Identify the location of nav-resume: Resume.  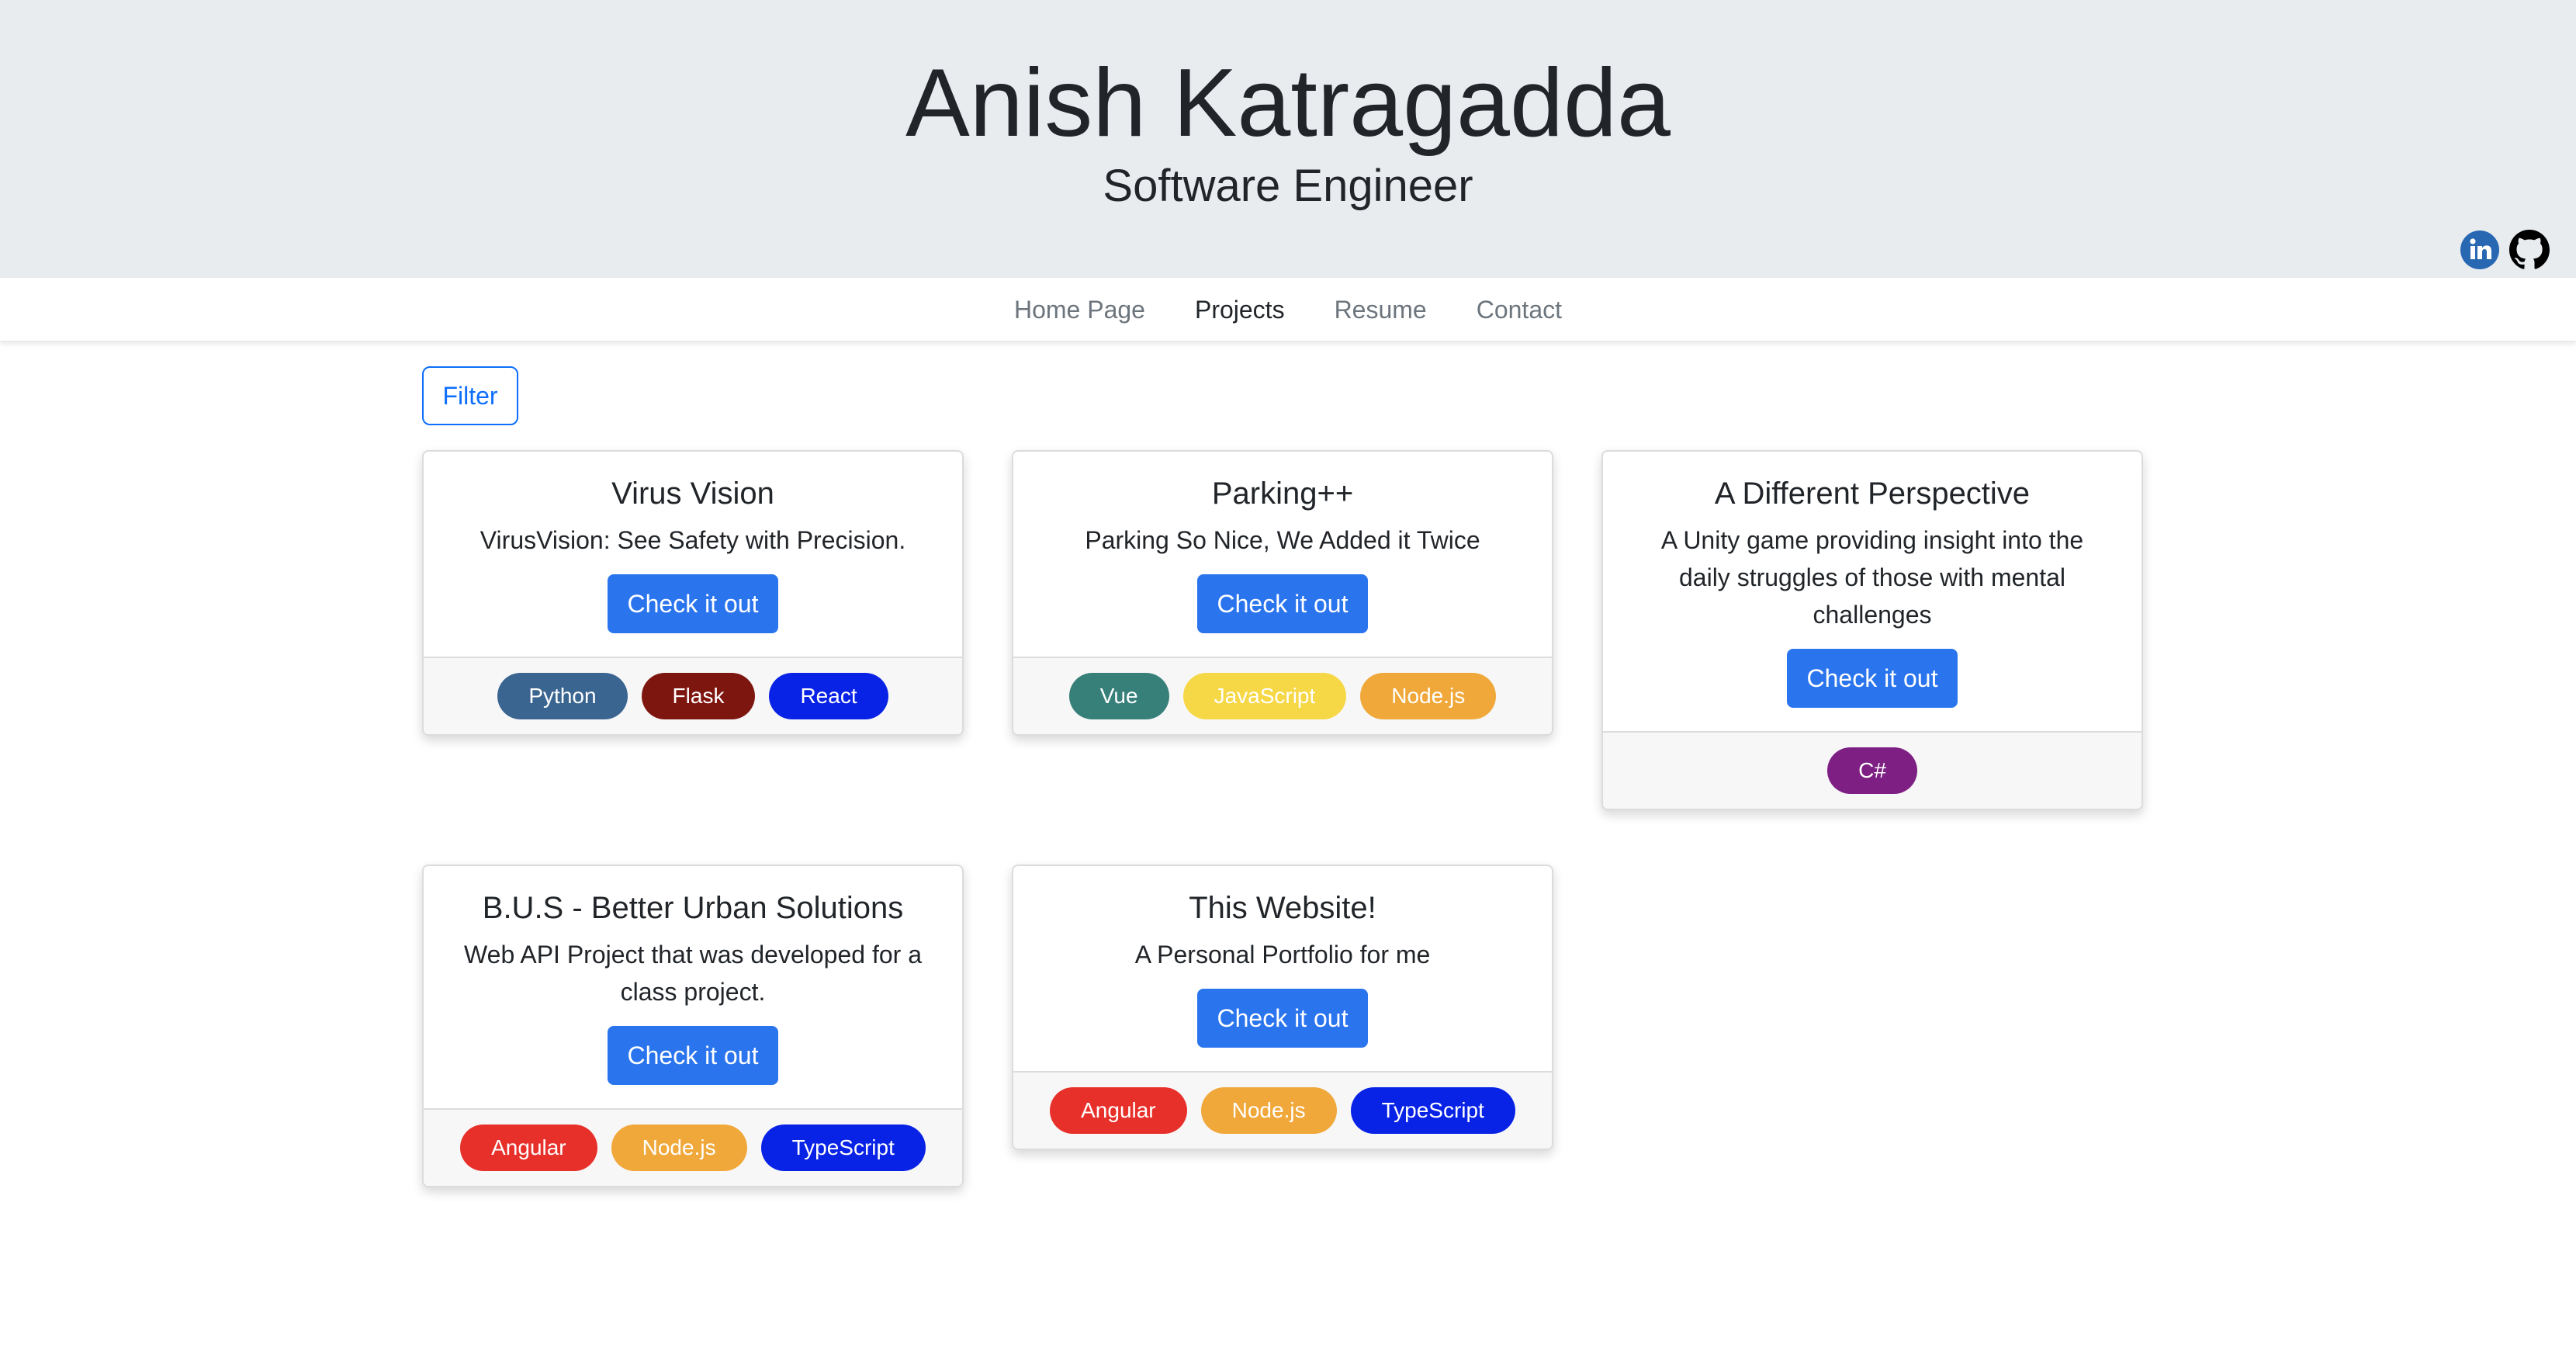
(1381, 310).